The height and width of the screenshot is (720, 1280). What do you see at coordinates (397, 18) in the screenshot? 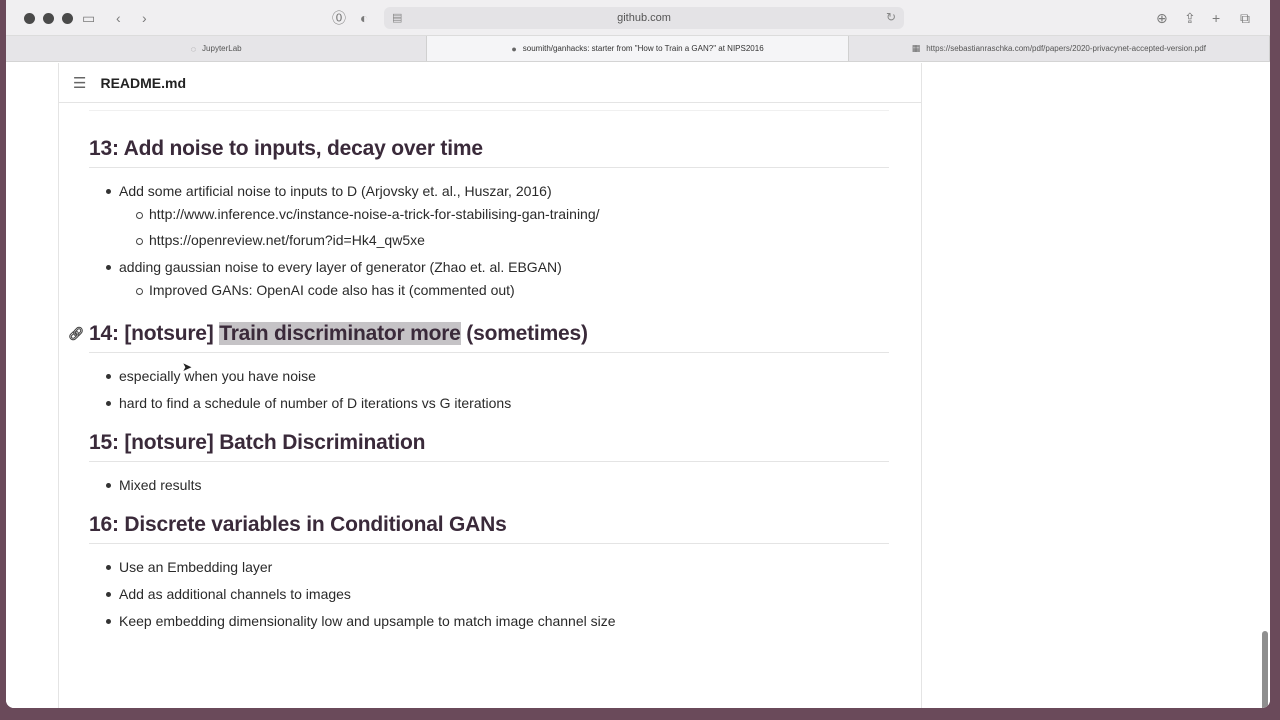
I see `page-icon: ▤` at bounding box center [397, 18].